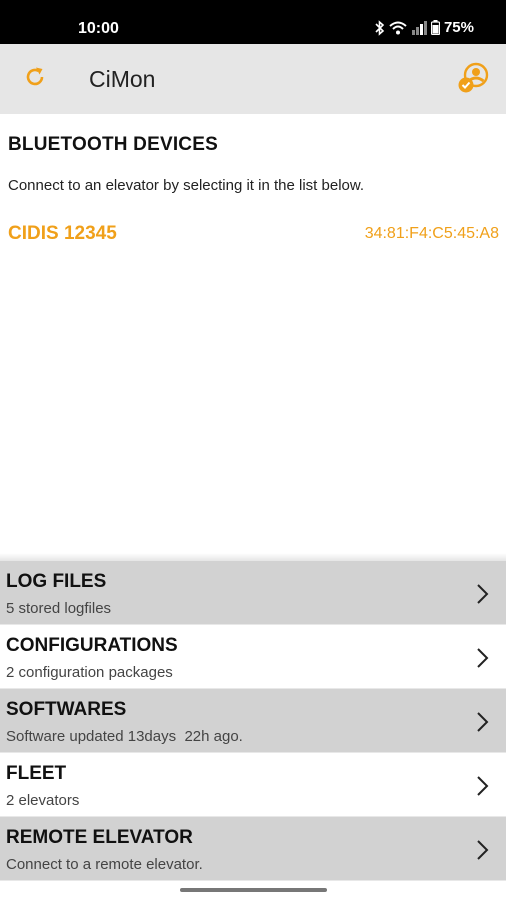  I want to click on device-mac-address: 34:81:F4:C5:45:A8, so click(431, 233).